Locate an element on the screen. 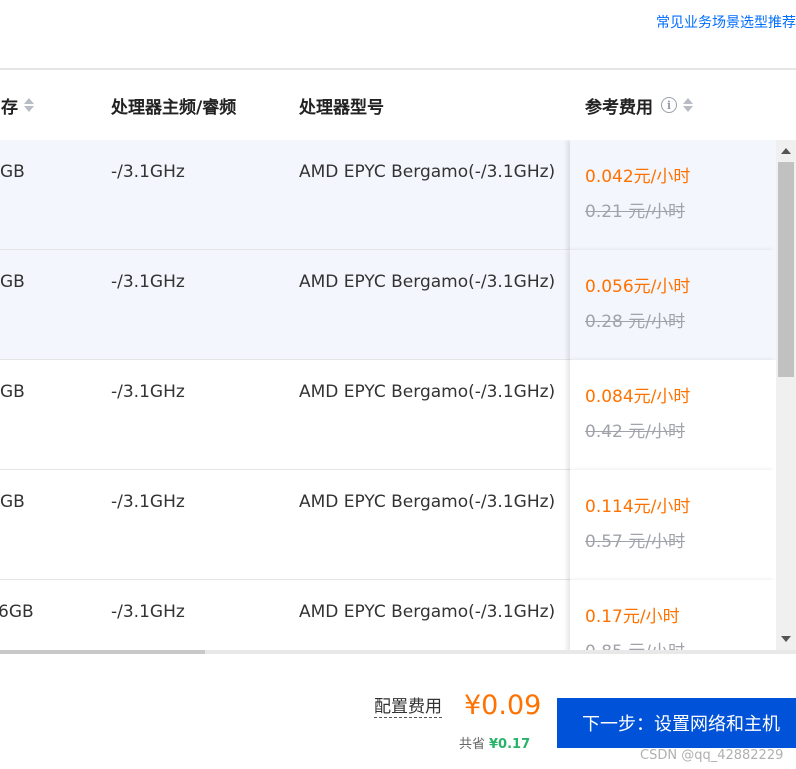 The width and height of the screenshot is (796, 769). price-cell: 0.084元/小时 0.42 元/小时 is located at coordinates (673, 415).